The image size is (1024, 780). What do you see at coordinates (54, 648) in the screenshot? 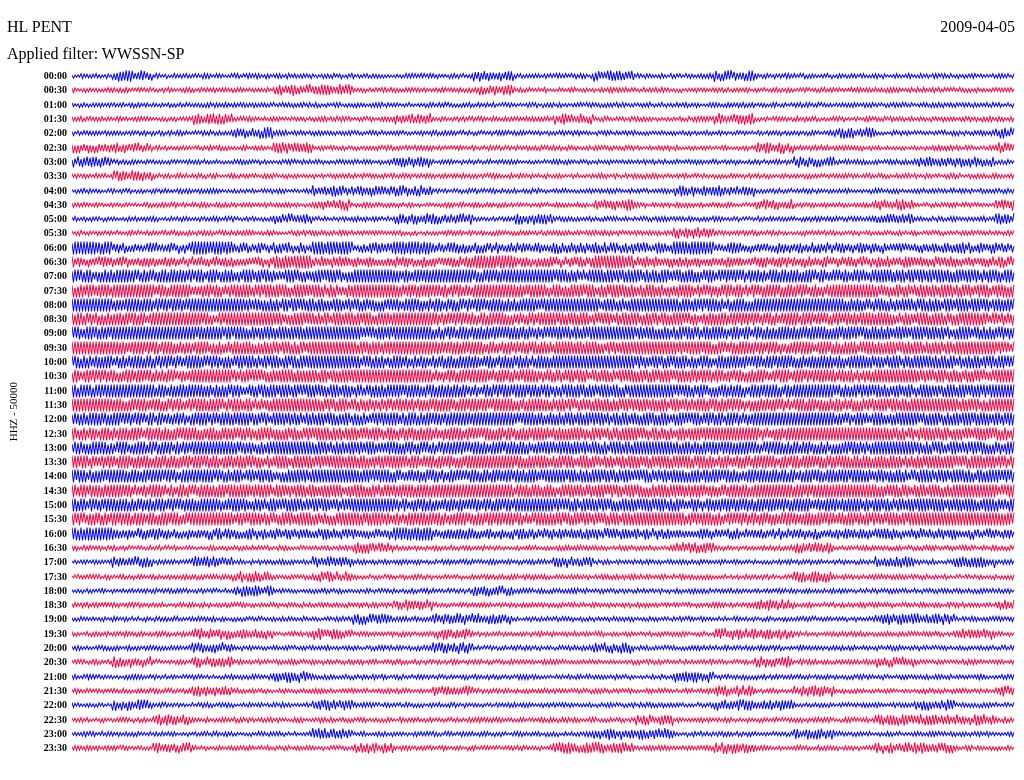
I see `time-label: 20:00` at bounding box center [54, 648].